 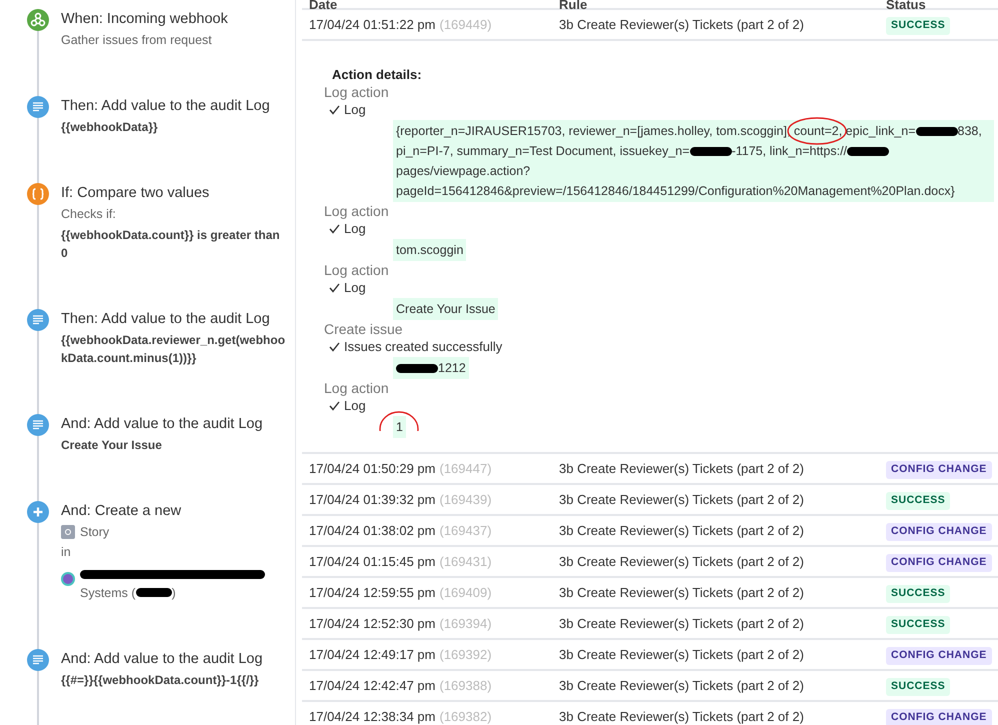 What do you see at coordinates (372, 623) in the screenshot?
I see `date-text: 17/04/24 12:52:30 pm` at bounding box center [372, 623].